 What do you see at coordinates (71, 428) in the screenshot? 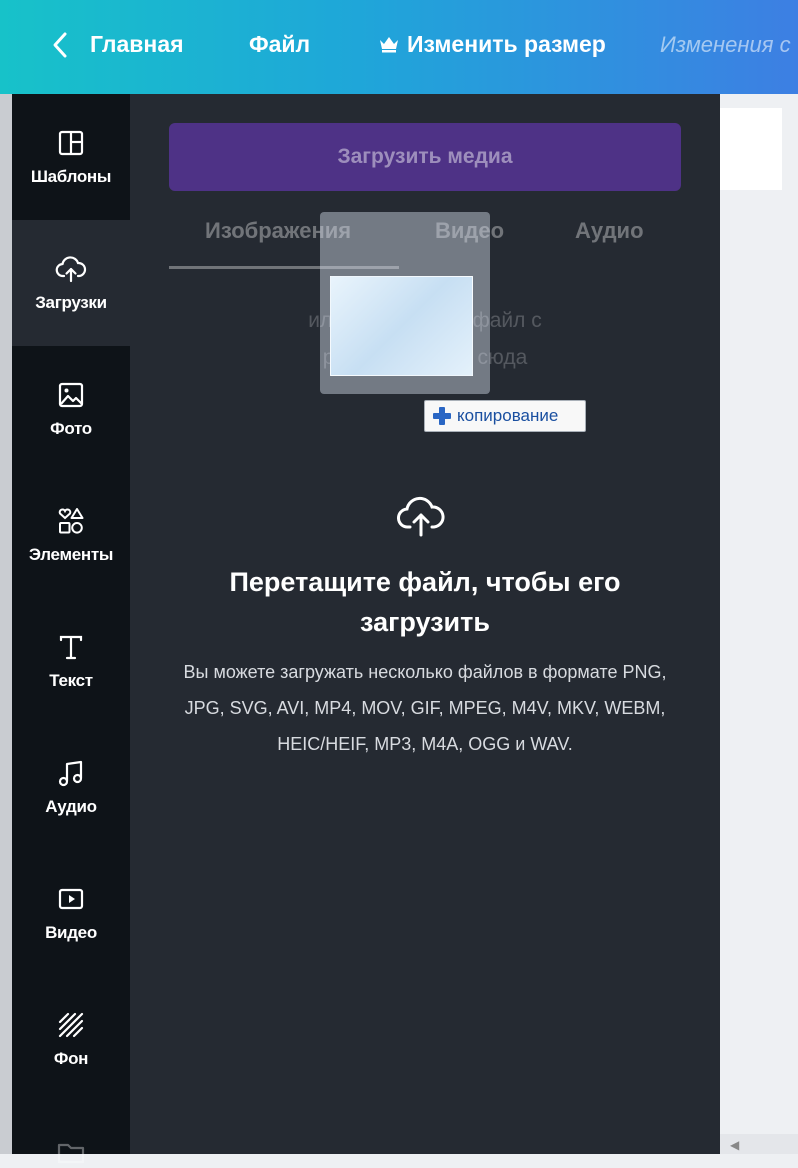
I see `sidebar-item-label: Фото` at bounding box center [71, 428].